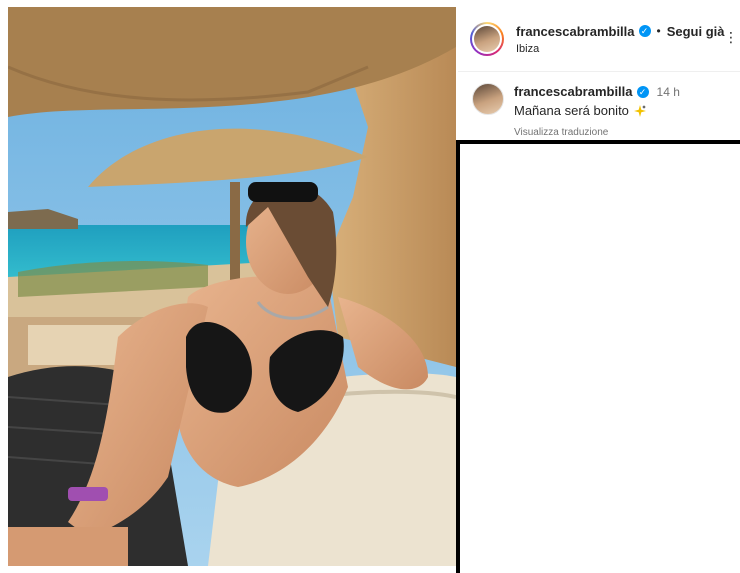 The image size is (740, 573). What do you see at coordinates (488, 99) in the screenshot?
I see `caption-avatar` at bounding box center [488, 99].